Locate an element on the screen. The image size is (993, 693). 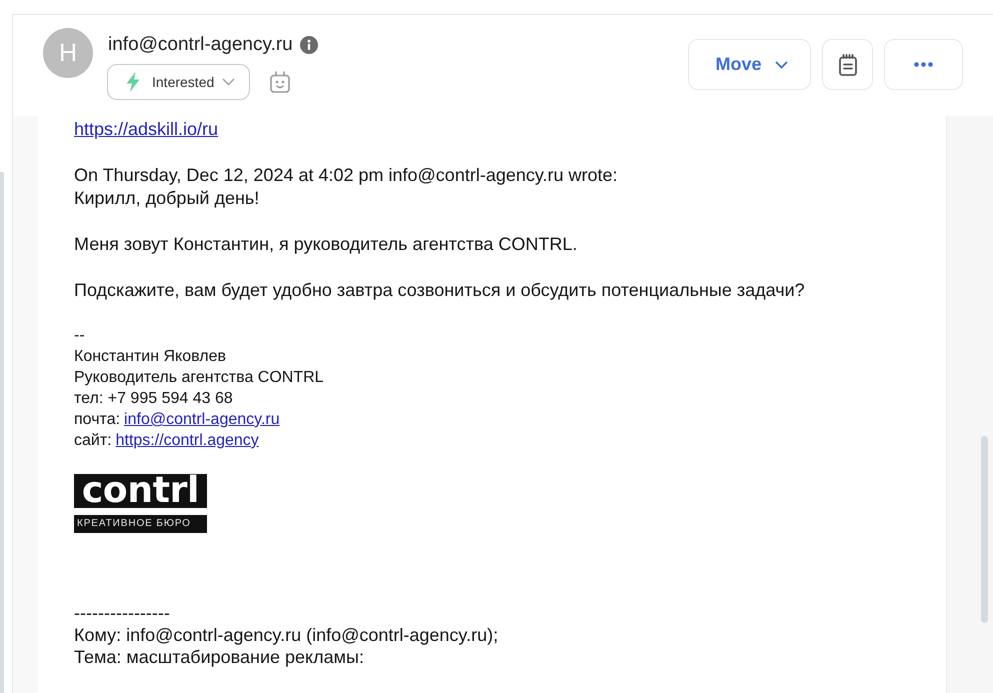
more-icon is located at coordinates (923, 64).